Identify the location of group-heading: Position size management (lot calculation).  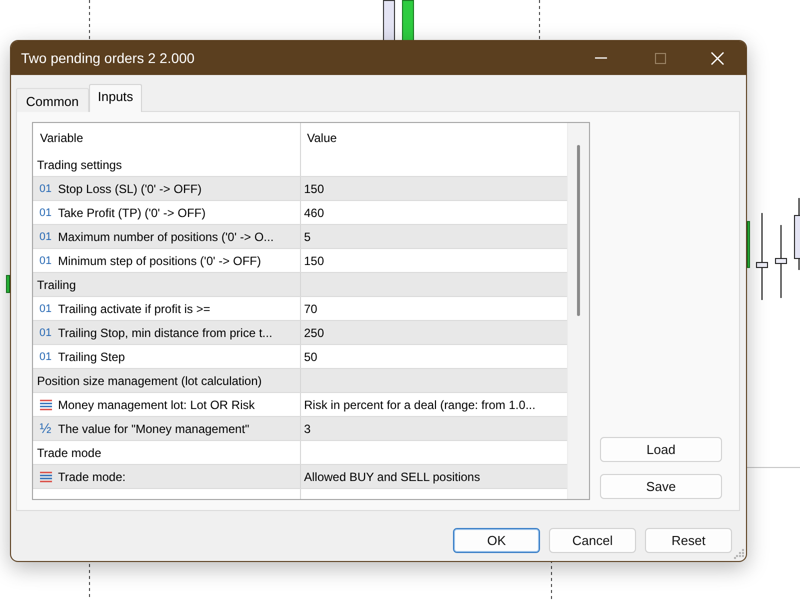
(149, 381).